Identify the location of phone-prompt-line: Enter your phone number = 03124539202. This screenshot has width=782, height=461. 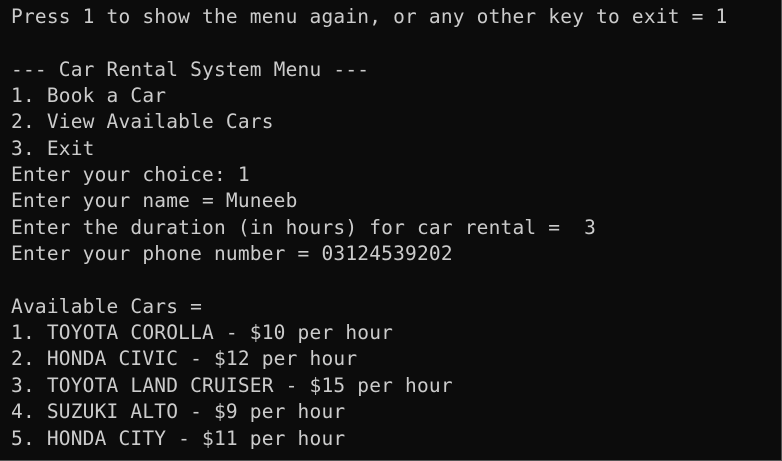
(232, 254).